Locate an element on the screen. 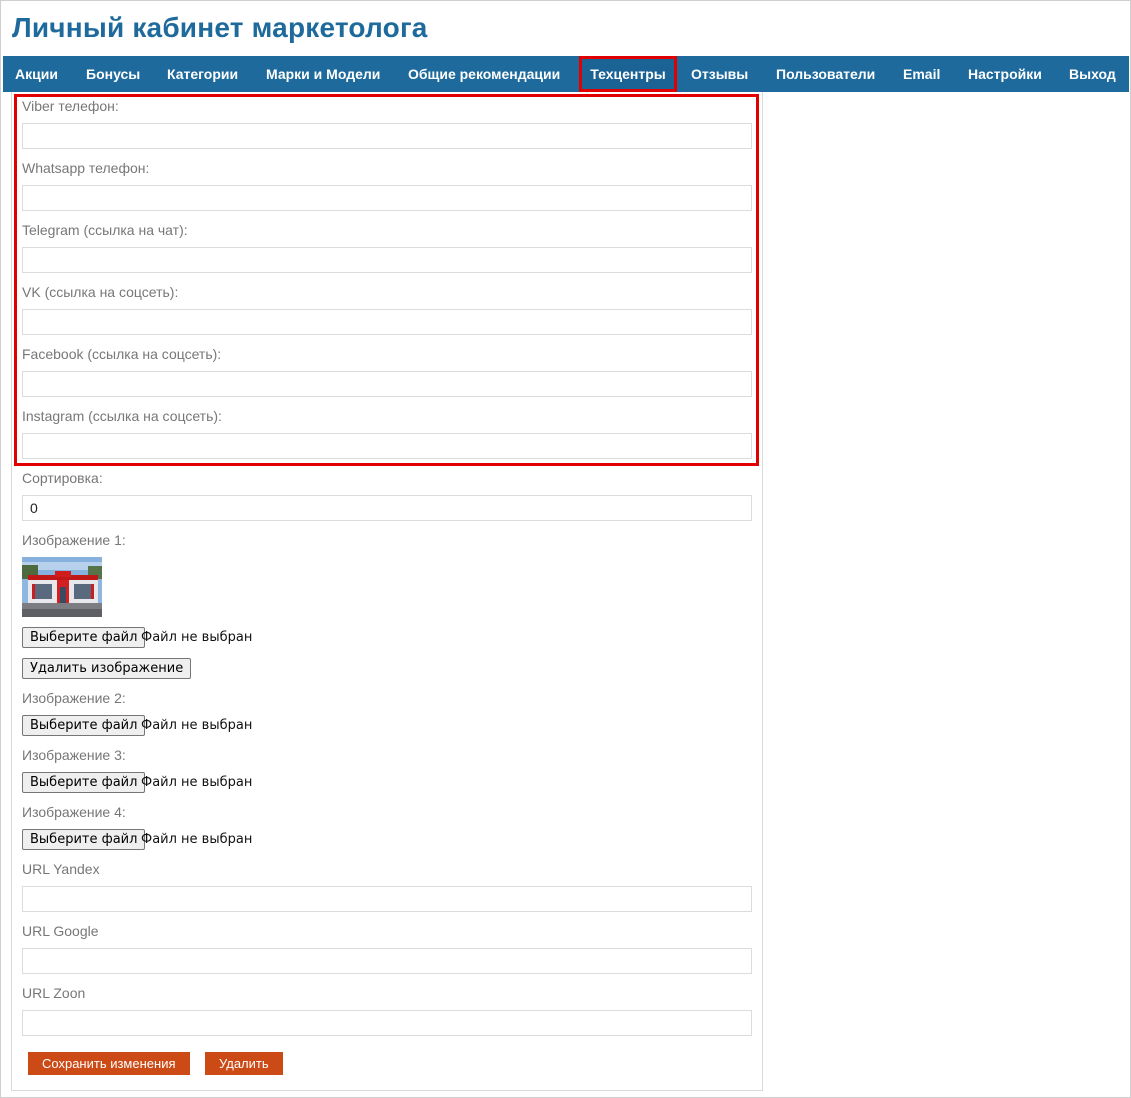  nav-item-promotions: Акции is located at coordinates (36, 74).